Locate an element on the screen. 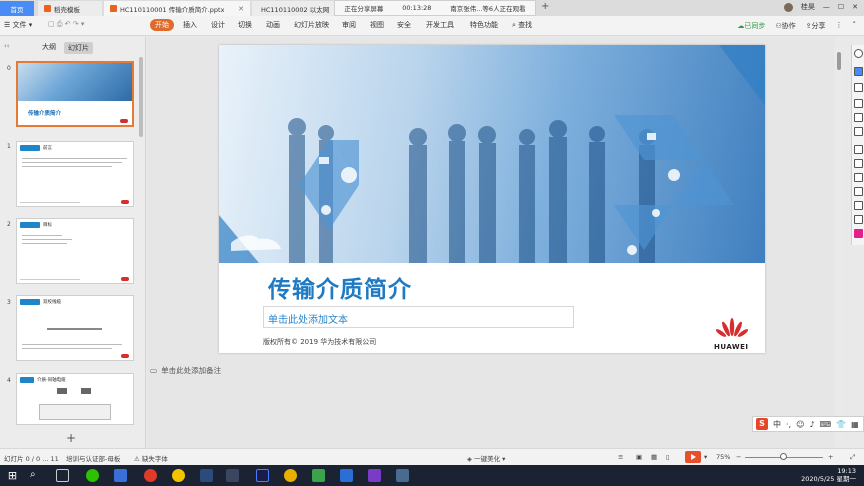 This screenshot has height=486, width=864. avatar is located at coordinates (788, 7).